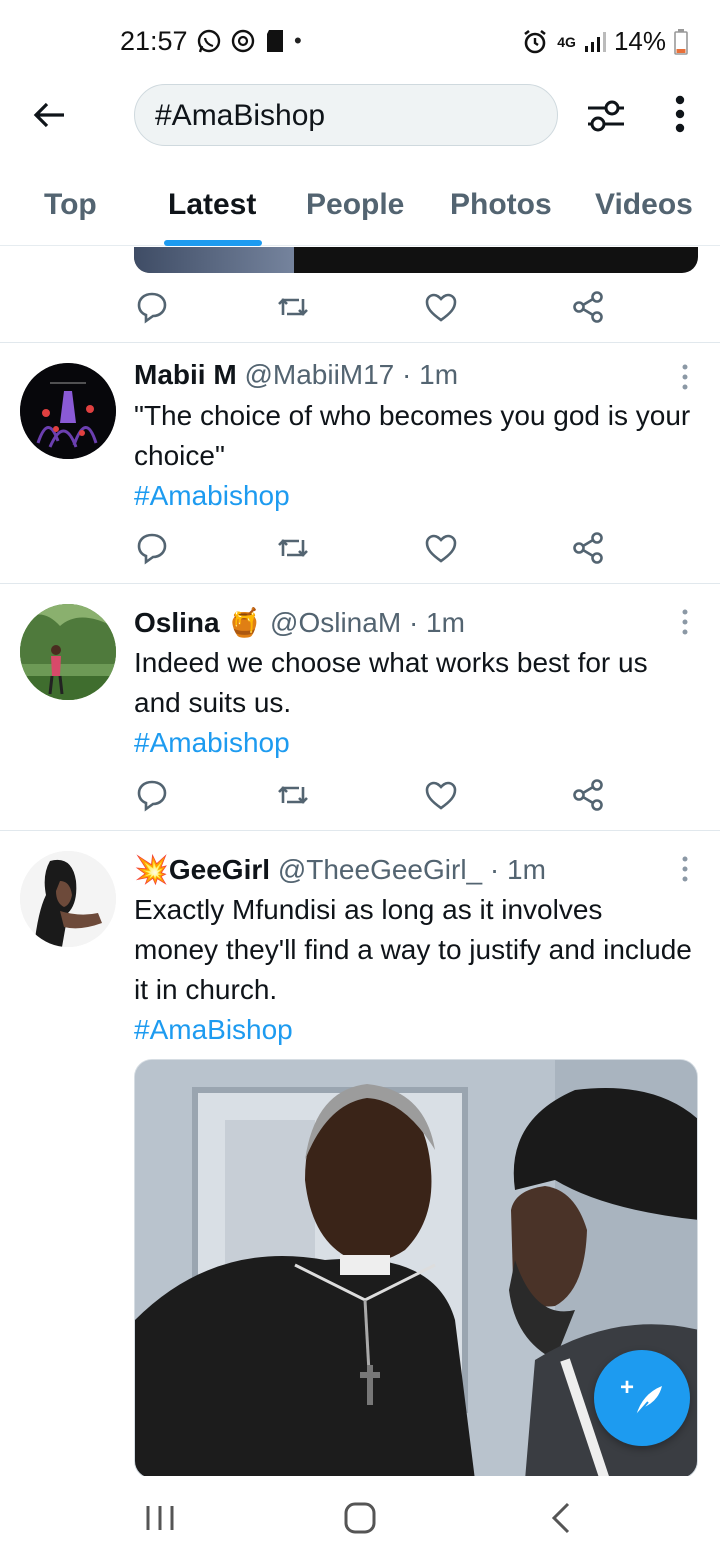 The height and width of the screenshot is (1560, 720). Describe the element at coordinates (566, 41) in the screenshot. I see `network-type: 4G` at that location.